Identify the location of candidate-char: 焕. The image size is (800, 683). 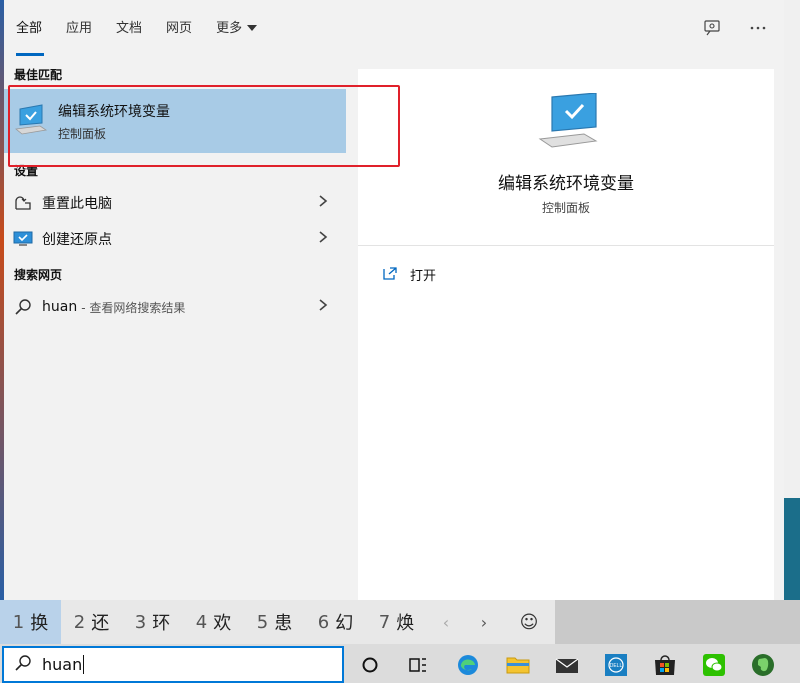
(405, 623).